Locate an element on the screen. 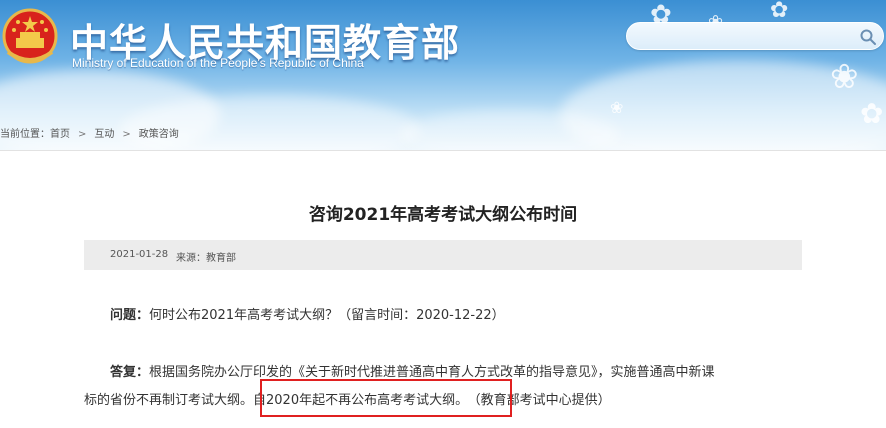  article-date: 2021-01-28 is located at coordinates (139, 254).